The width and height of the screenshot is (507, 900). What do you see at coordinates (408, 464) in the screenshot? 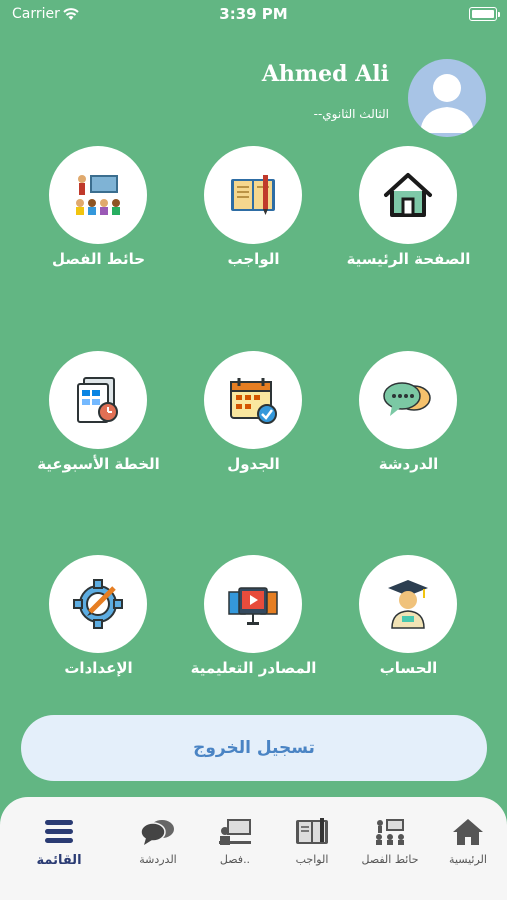
I see `grid-label: الدردشة` at bounding box center [408, 464].